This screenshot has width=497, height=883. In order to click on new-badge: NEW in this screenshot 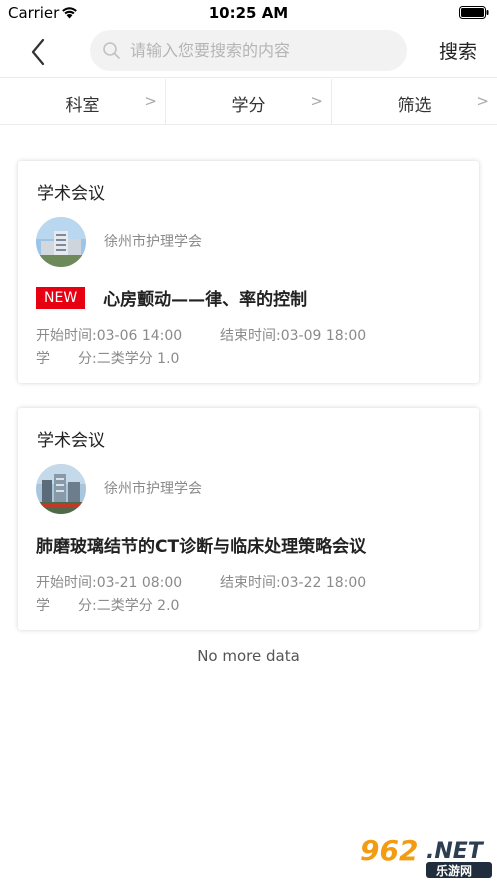, I will do `click(61, 297)`.